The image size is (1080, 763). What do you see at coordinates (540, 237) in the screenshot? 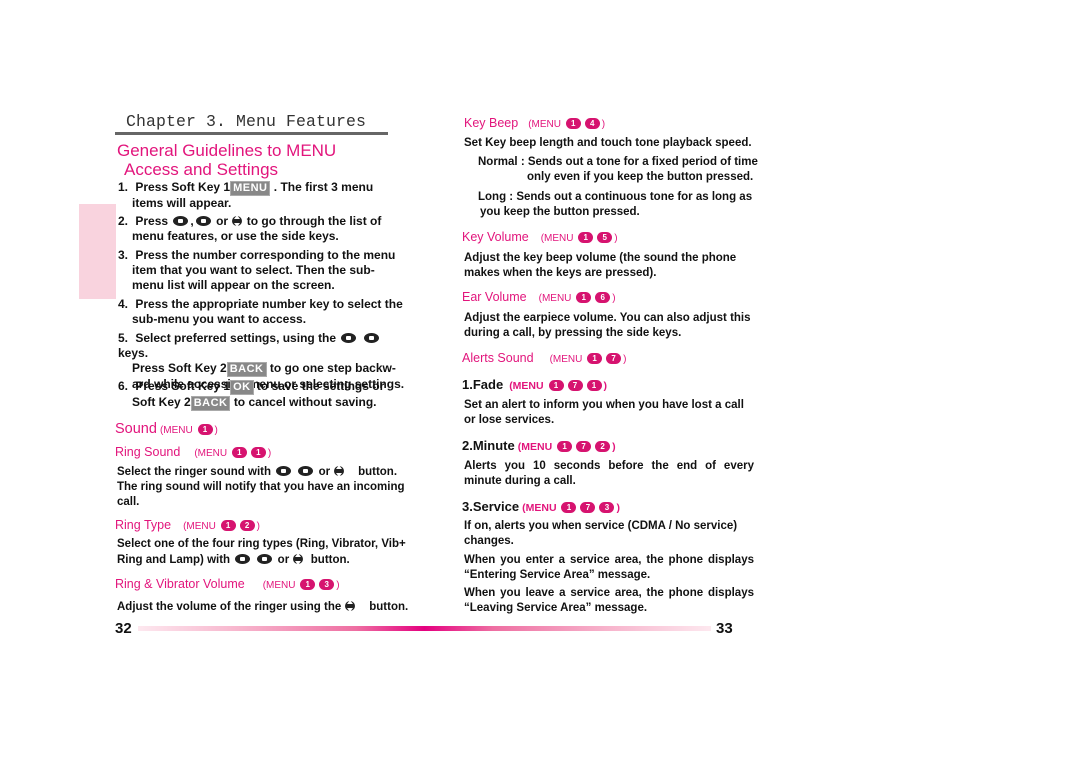
I see `key-volume-heading: Key Volume (MENU 1 5)` at bounding box center [540, 237].